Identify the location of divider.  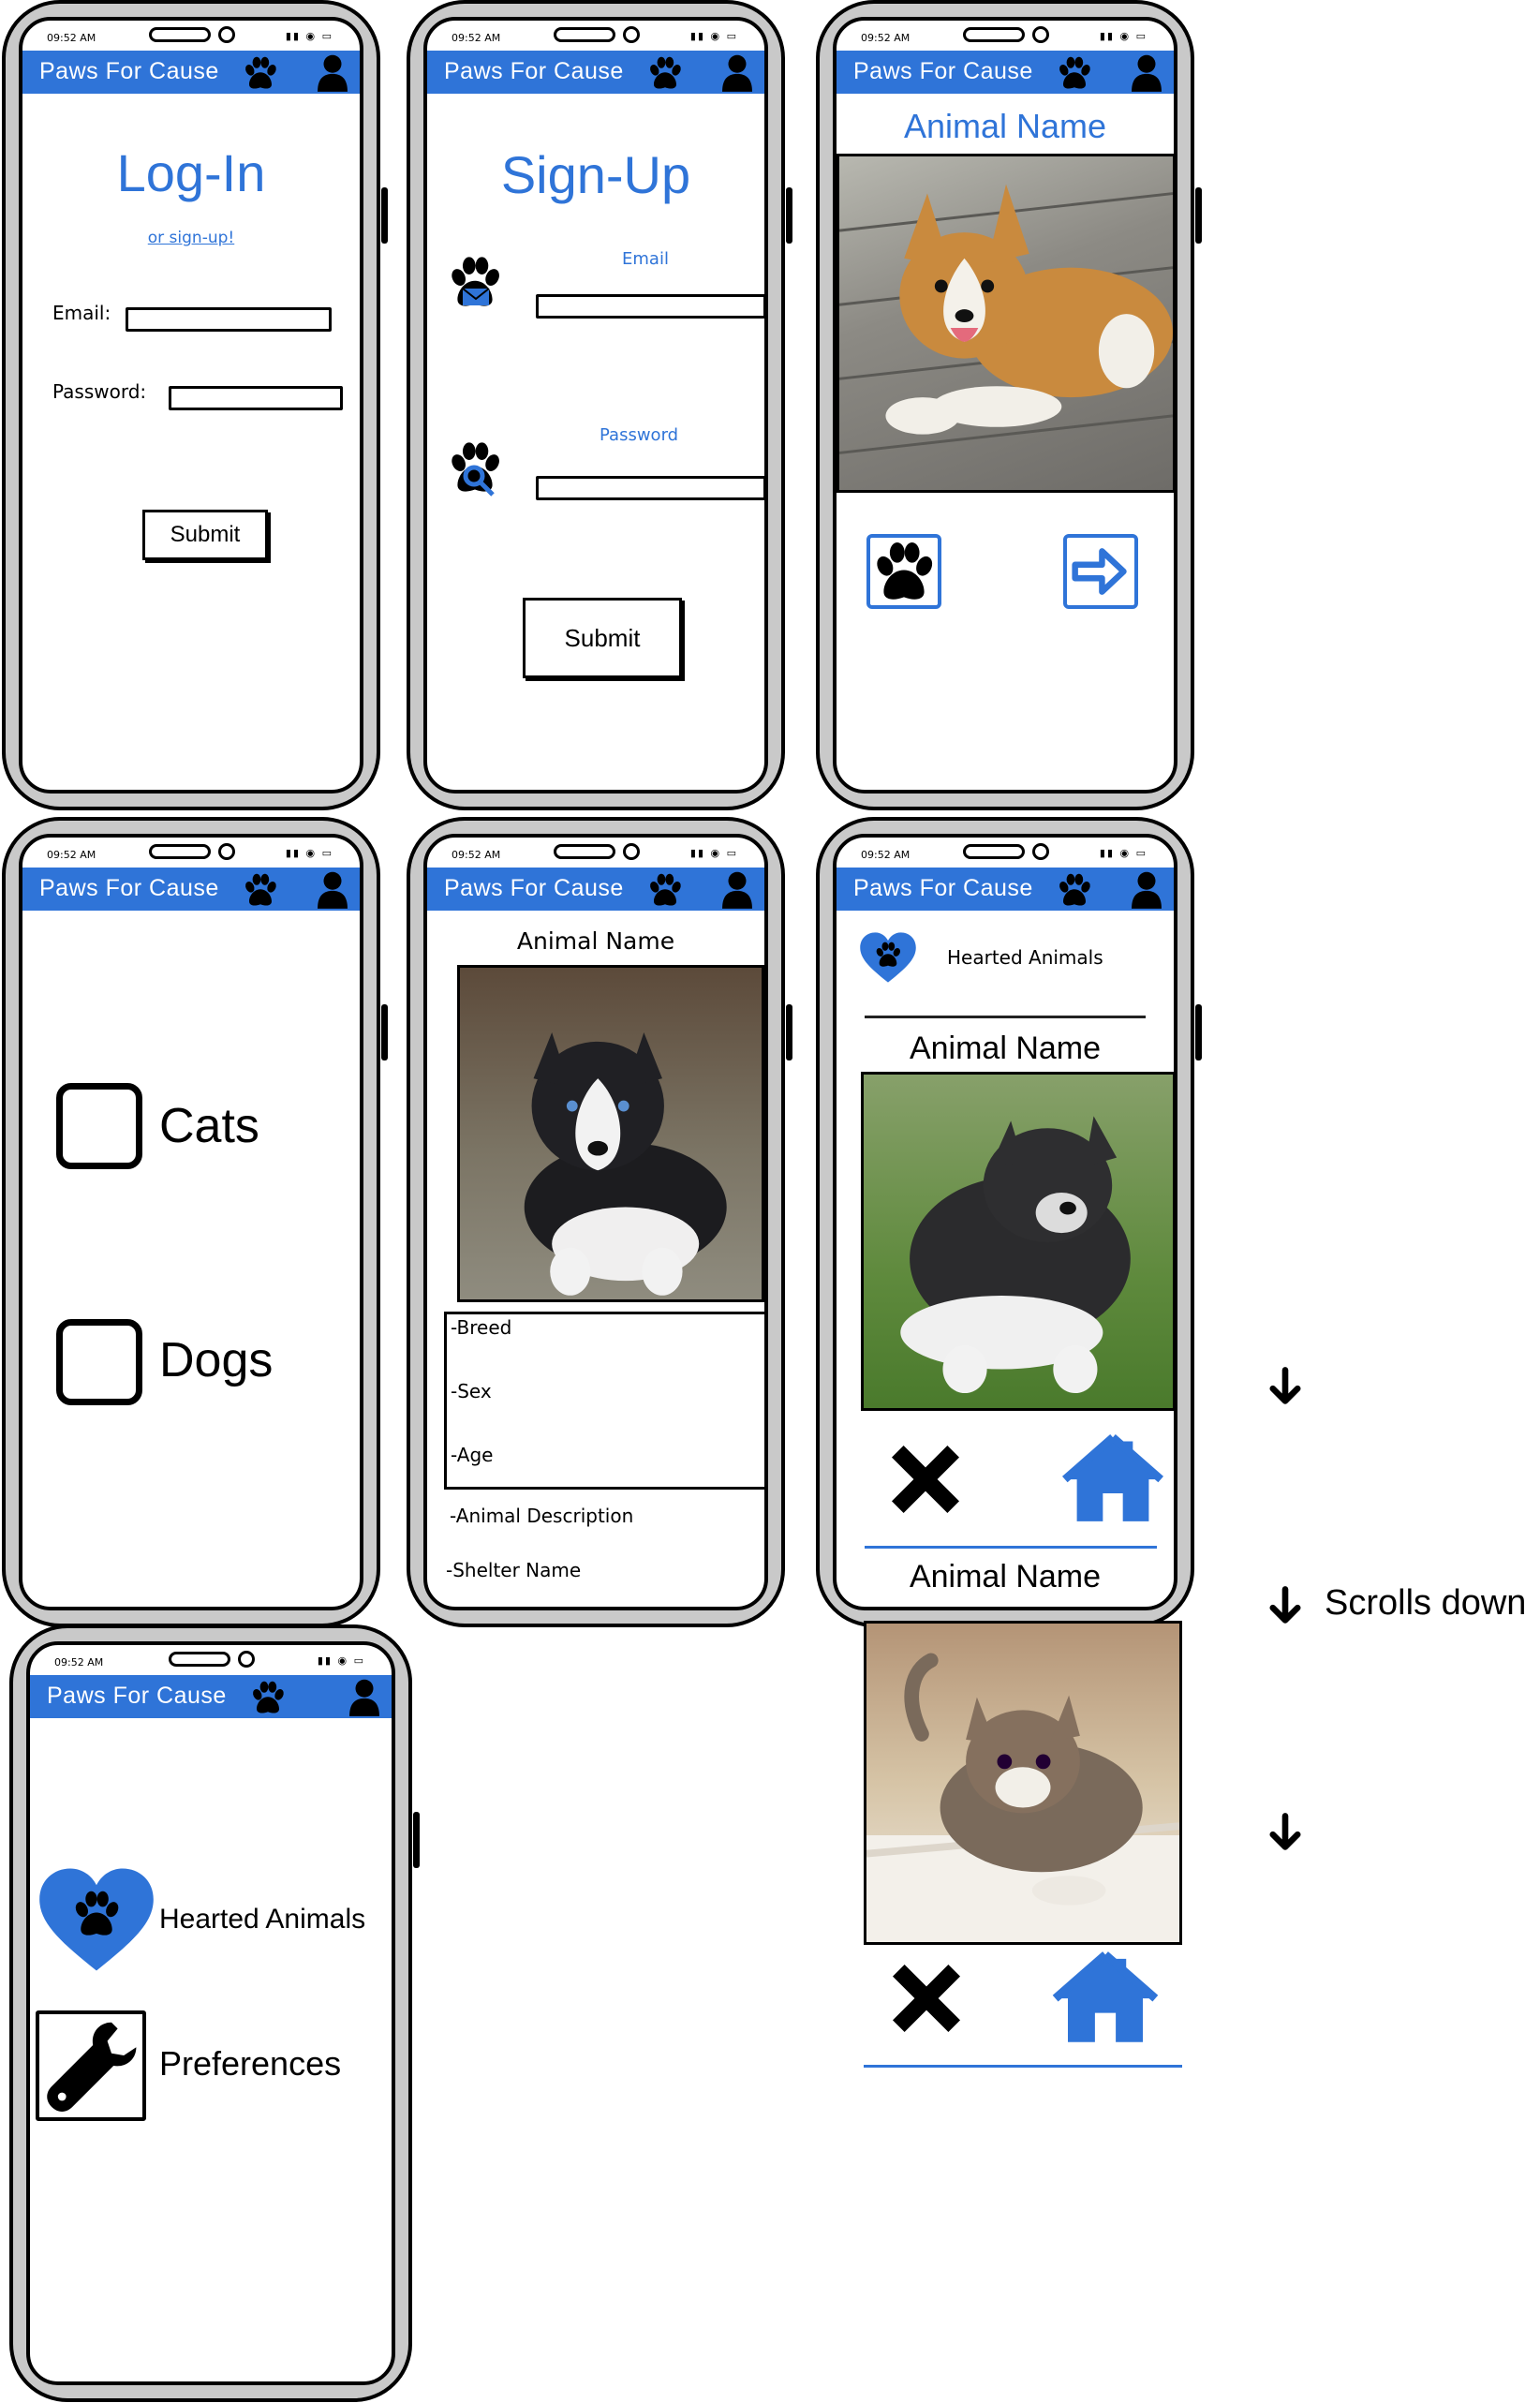
(1005, 1017).